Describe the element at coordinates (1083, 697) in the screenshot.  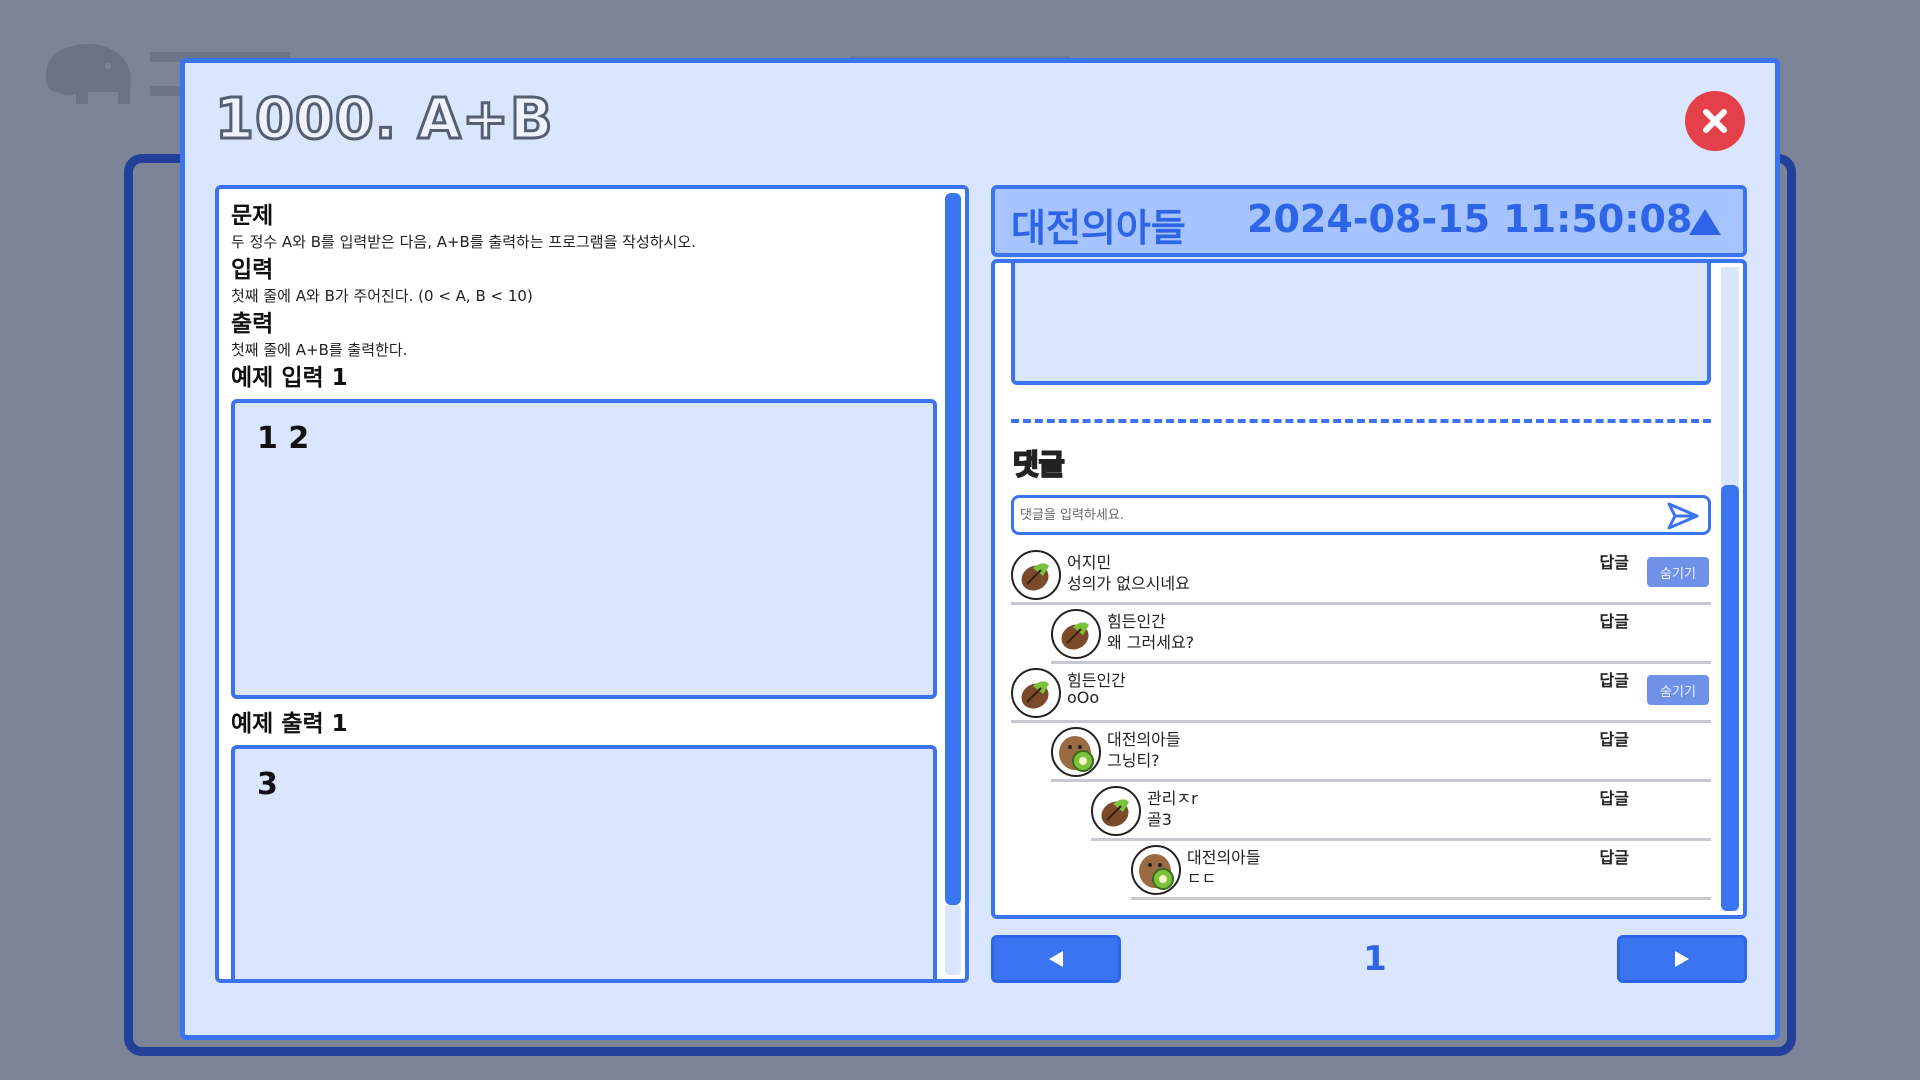
I see `comment-text: oOo` at that location.